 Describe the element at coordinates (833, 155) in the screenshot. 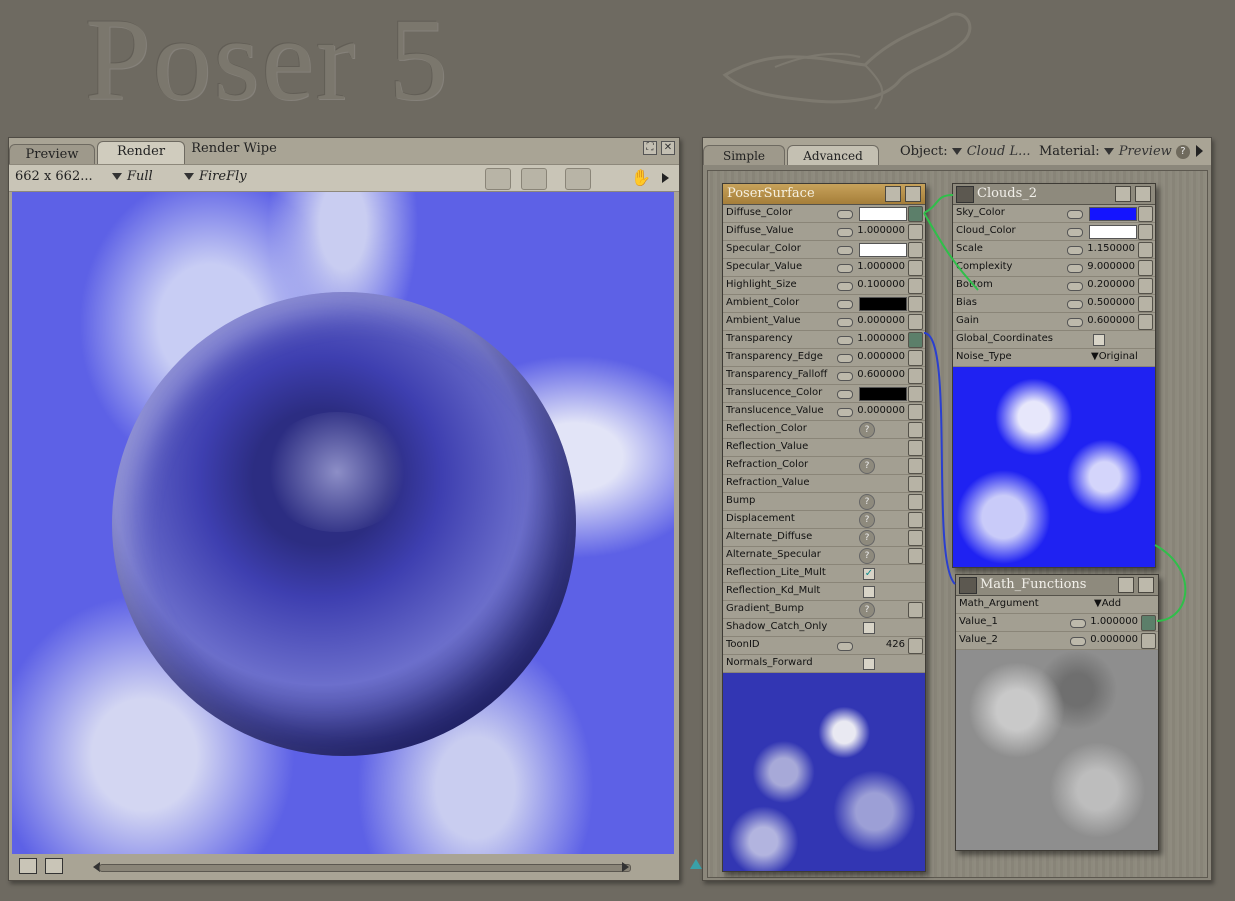

I see `tab-advanced: Advanced` at that location.